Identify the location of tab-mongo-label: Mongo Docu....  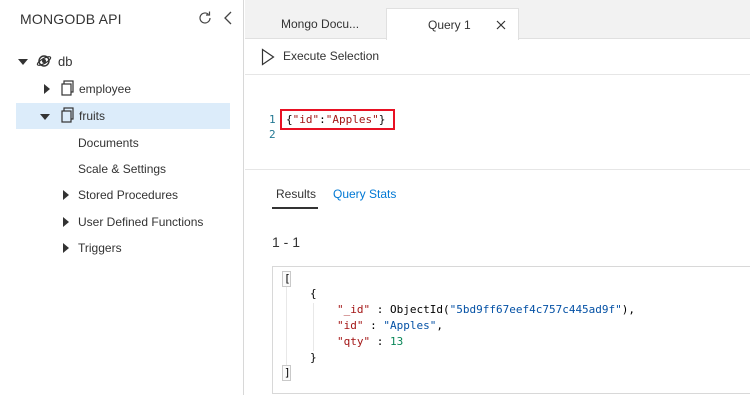
(320, 24).